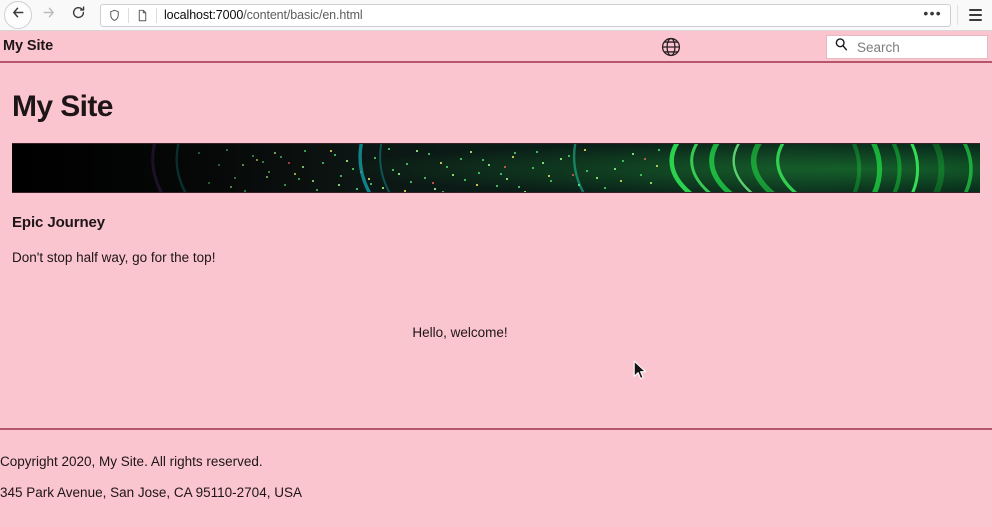  Describe the element at coordinates (114, 15) in the screenshot. I see `shield-icon` at that location.